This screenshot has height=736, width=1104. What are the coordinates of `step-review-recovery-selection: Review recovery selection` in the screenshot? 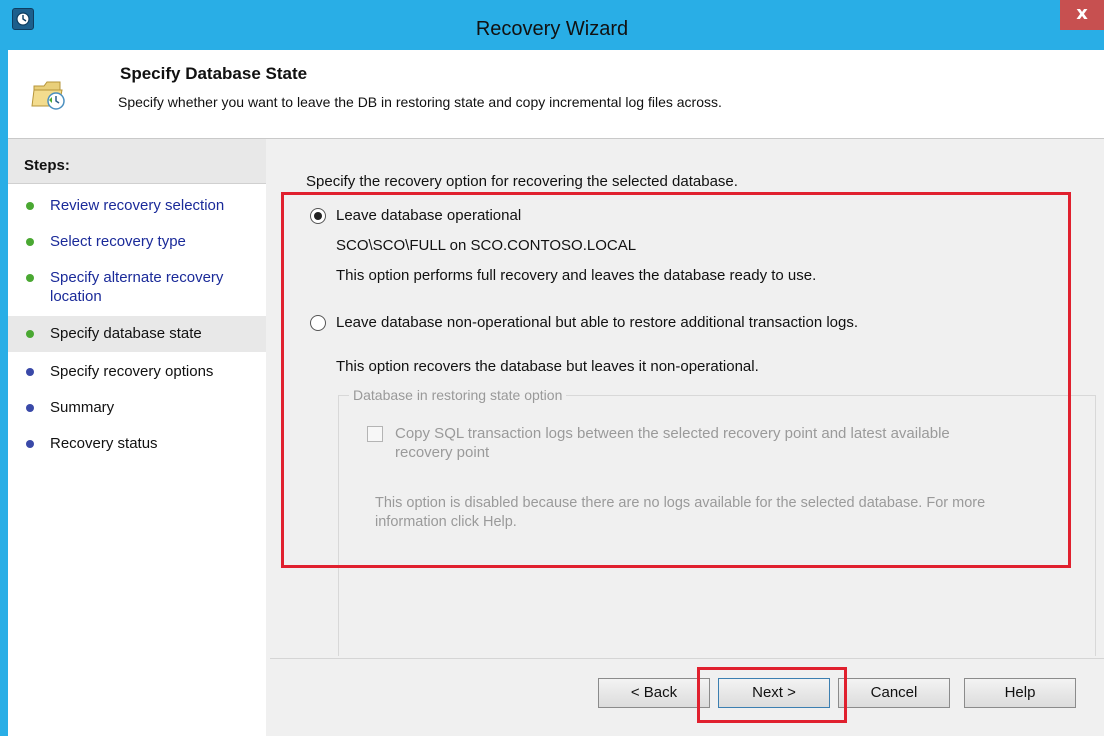 It's located at (137, 206).